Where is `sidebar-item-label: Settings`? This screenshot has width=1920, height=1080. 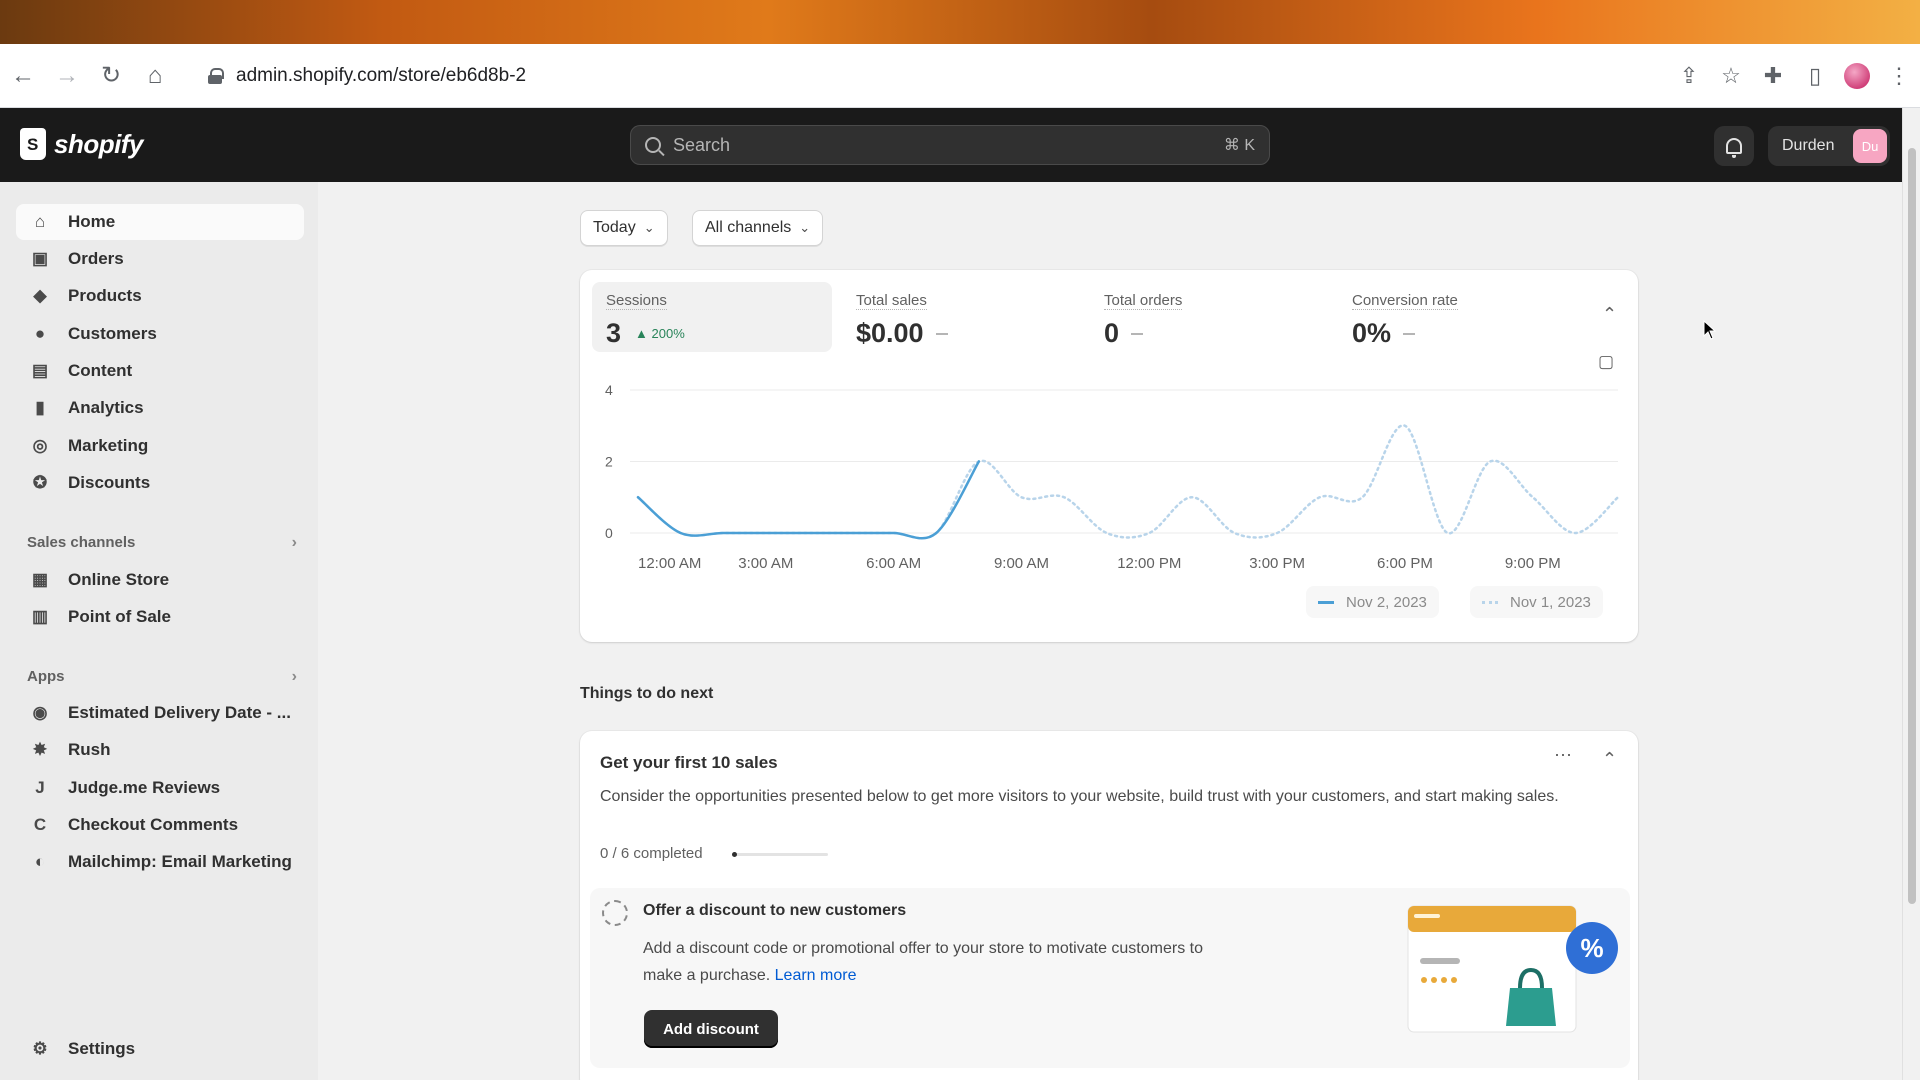 sidebar-item-label: Settings is located at coordinates (102, 1048).